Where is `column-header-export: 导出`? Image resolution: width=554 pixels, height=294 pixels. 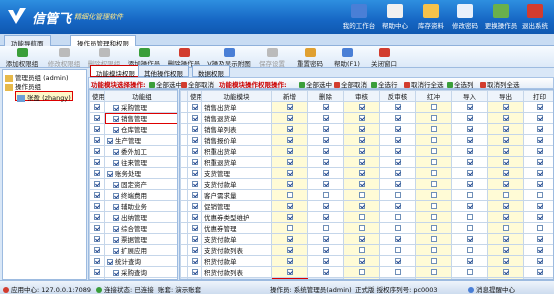
column-header-export: 导出 is located at coordinates (505, 96).